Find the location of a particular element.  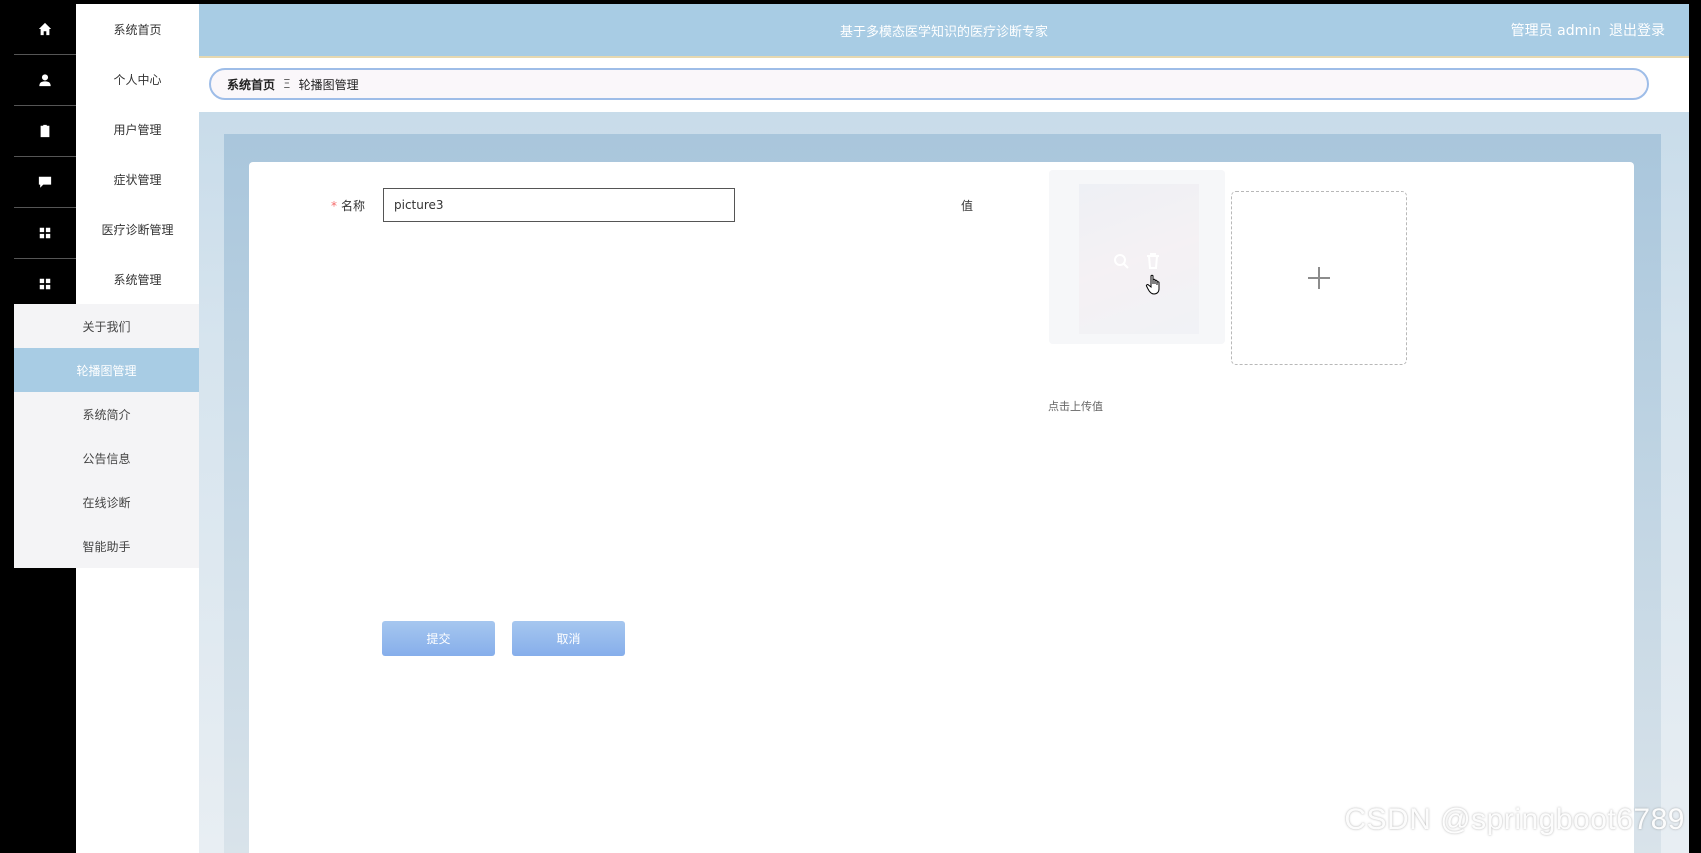

required-mark: * is located at coordinates (334, 206).